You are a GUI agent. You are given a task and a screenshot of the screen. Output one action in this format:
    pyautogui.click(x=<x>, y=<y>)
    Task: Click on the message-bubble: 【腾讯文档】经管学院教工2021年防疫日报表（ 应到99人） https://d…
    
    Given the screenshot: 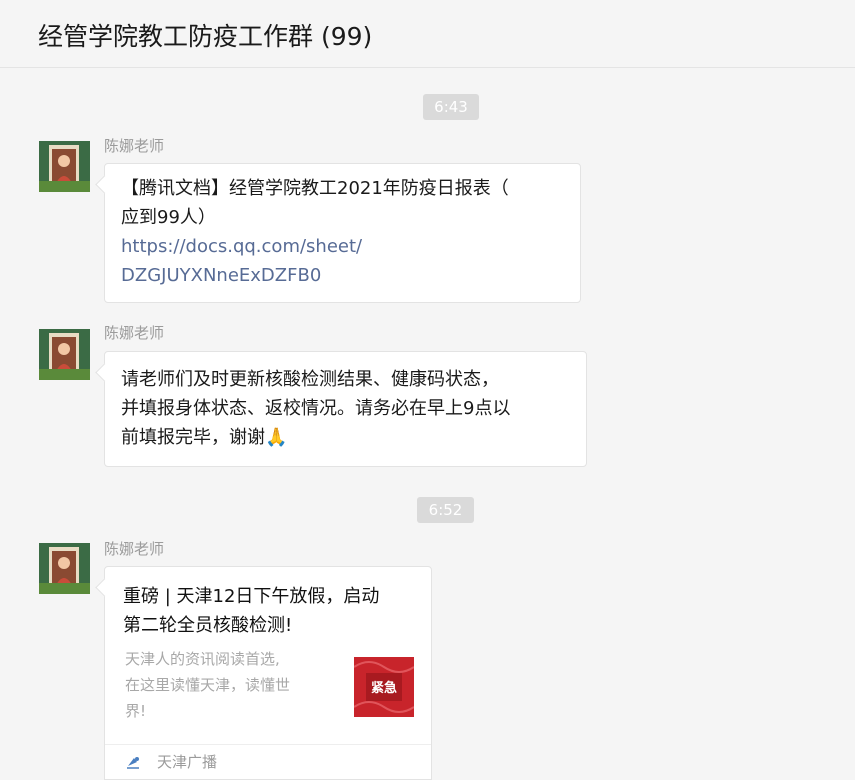 What is the action you would take?
    pyautogui.click(x=342, y=233)
    